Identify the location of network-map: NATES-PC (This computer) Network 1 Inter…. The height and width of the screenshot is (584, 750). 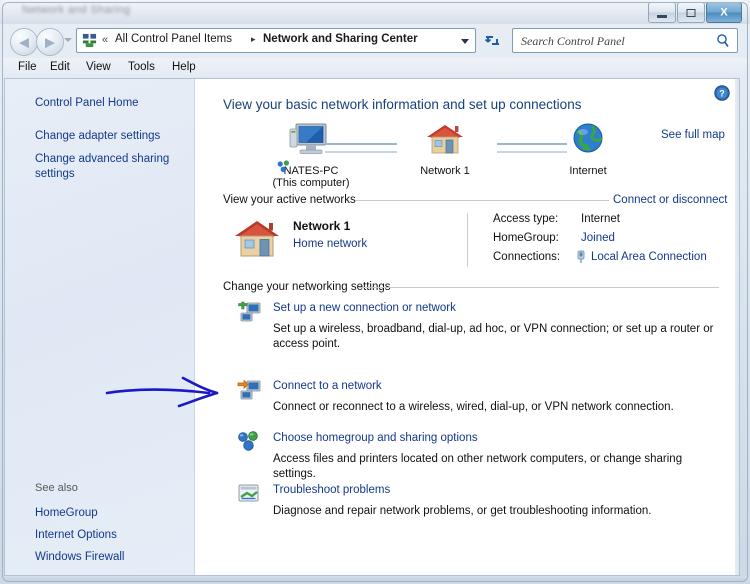
(467, 155).